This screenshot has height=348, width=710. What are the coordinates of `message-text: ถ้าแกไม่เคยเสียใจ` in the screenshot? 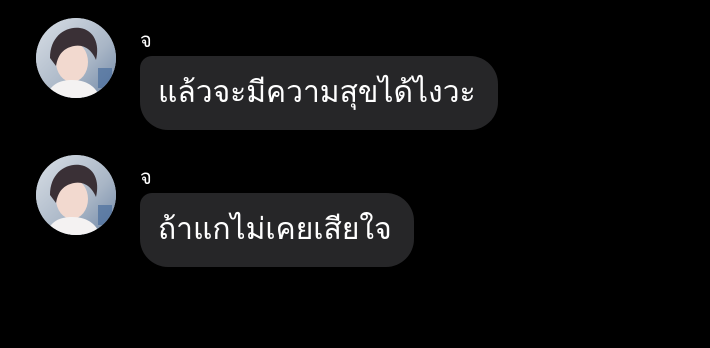 It's located at (275, 229).